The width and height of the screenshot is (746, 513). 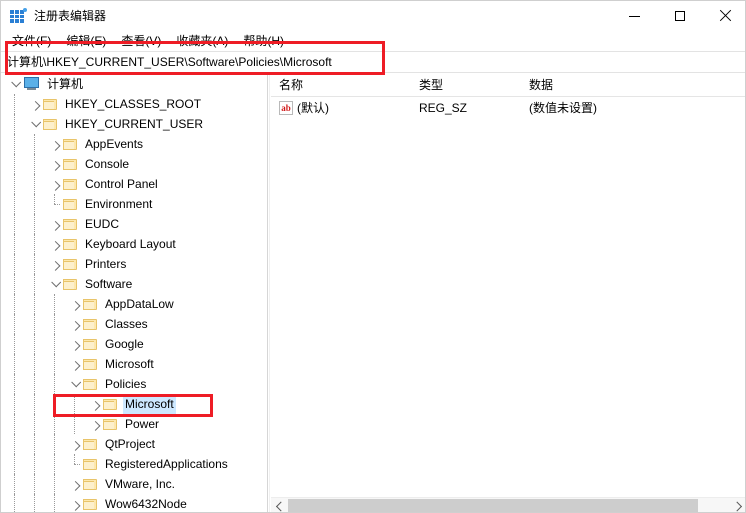 I want to click on tree-node: HKEY_CURRENT_USER, so click(x=121, y=124).